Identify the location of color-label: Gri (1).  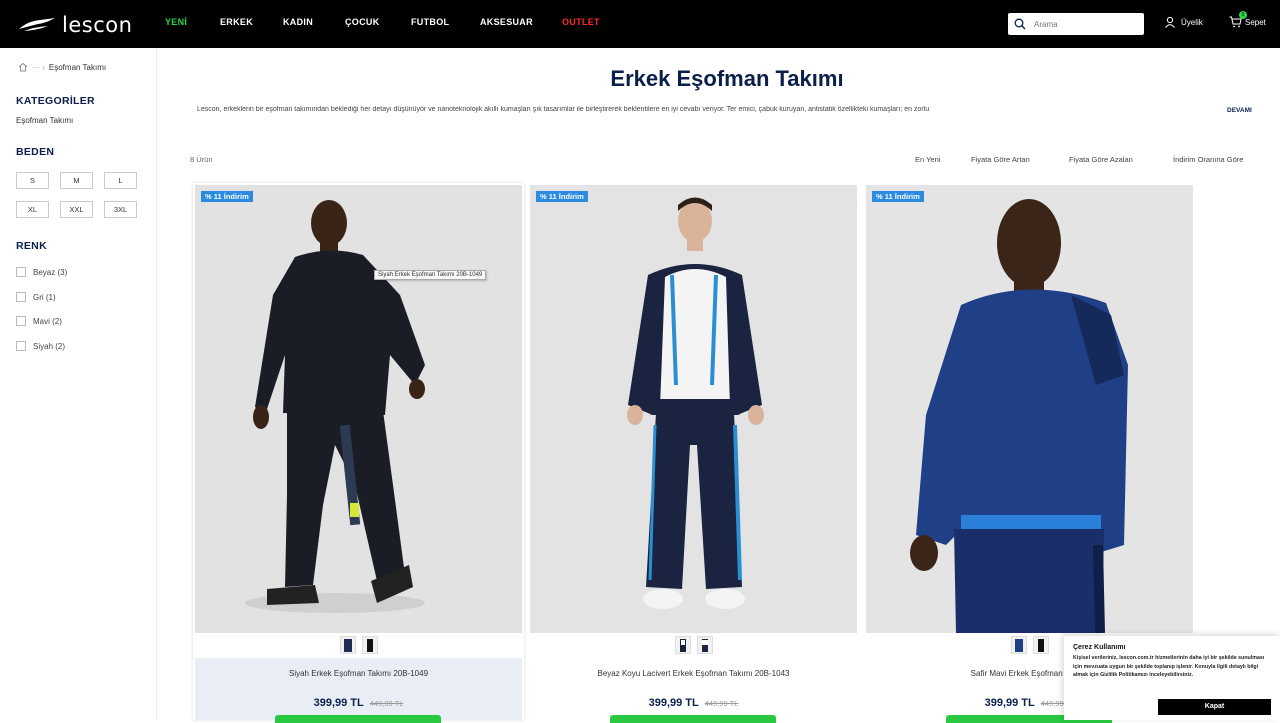
(44, 297).